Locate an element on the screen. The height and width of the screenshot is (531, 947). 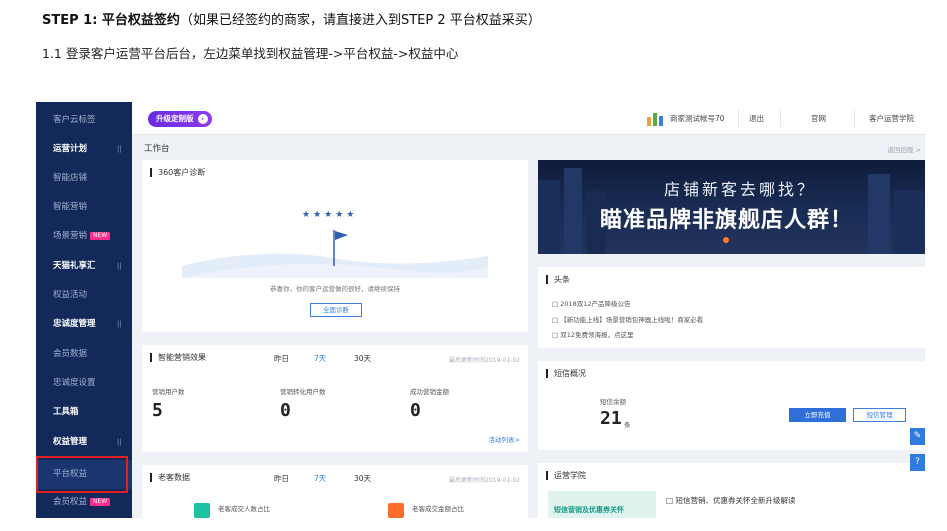
help-icon: ? is located at coordinates (917, 462).